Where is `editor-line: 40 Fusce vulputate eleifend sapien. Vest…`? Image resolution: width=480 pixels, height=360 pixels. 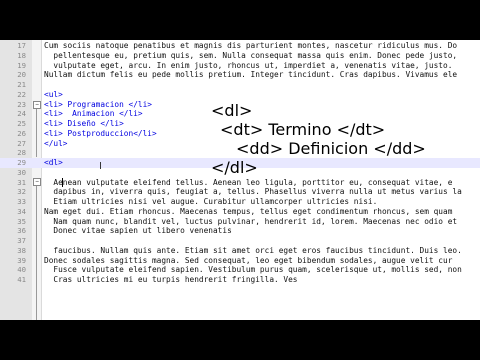 editor-line: 40 Fusce vulputate eleifend sapien. Vest… is located at coordinates (240, 270).